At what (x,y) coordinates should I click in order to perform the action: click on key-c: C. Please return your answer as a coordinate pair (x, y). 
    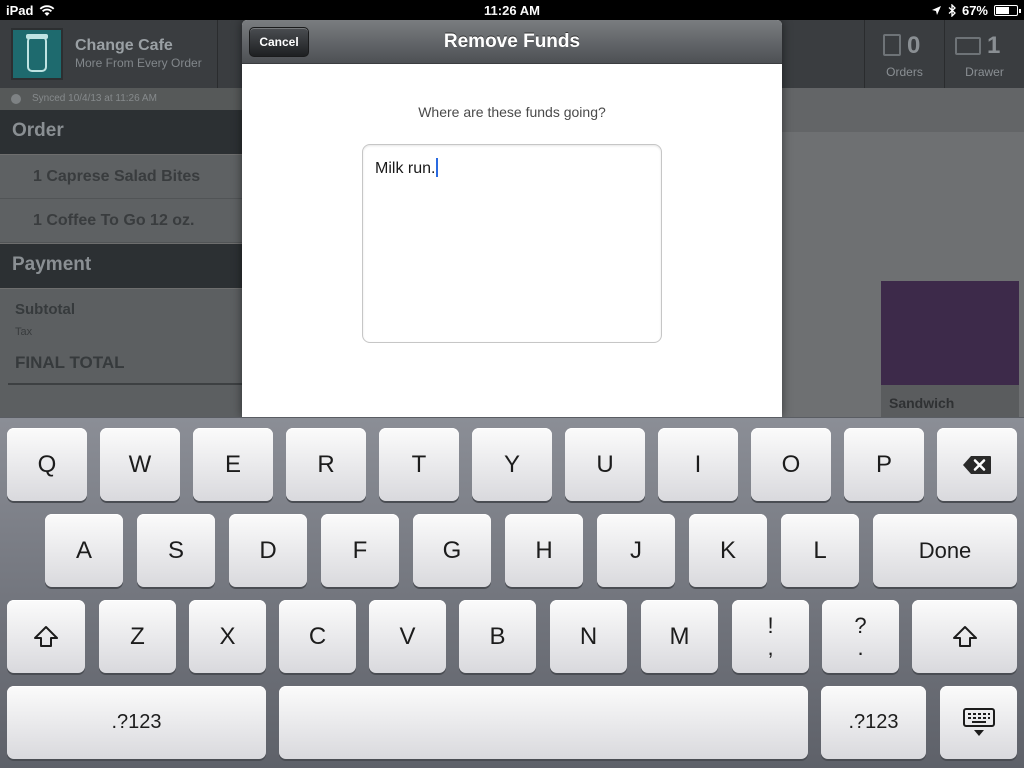
    Looking at the image, I should click on (317, 636).